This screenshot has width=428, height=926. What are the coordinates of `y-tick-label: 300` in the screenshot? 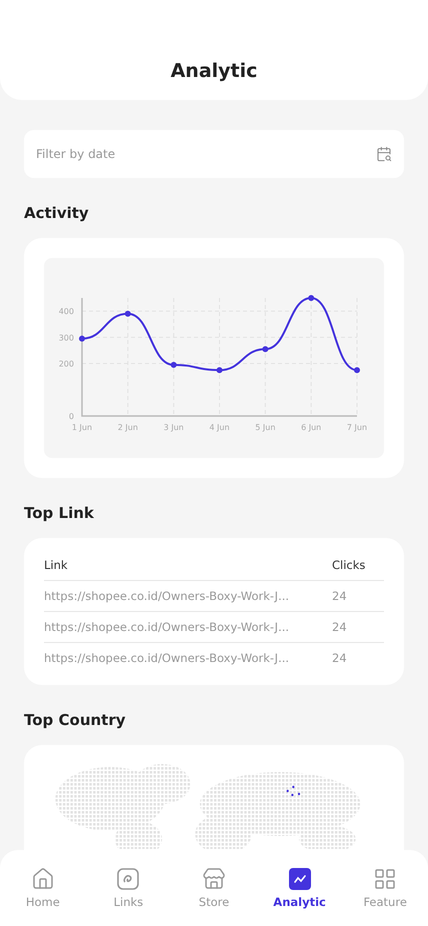 It's located at (66, 337).